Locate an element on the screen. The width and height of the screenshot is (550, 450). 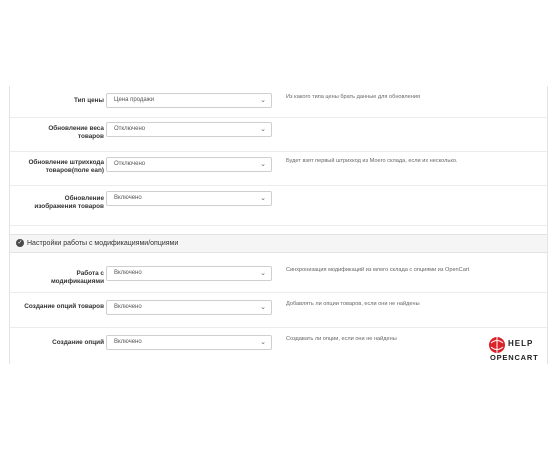
modifications-select: Включено ⌄ is located at coordinates (189, 273).